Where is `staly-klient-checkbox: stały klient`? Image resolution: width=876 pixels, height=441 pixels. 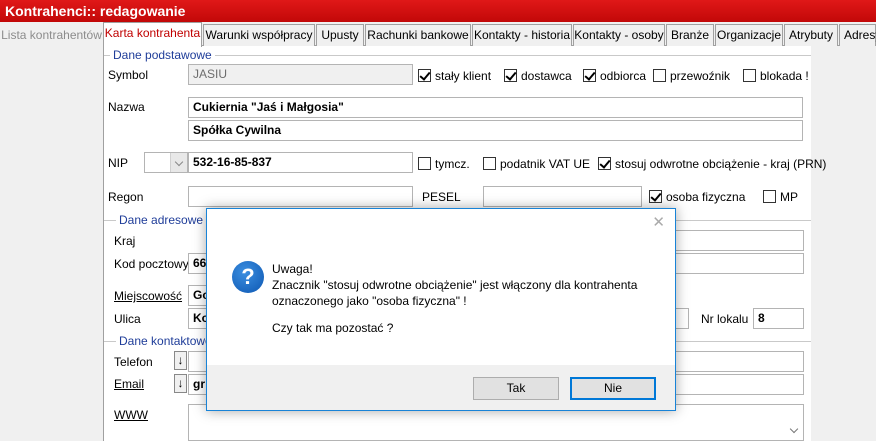 staly-klient-checkbox: stały klient is located at coordinates (454, 76).